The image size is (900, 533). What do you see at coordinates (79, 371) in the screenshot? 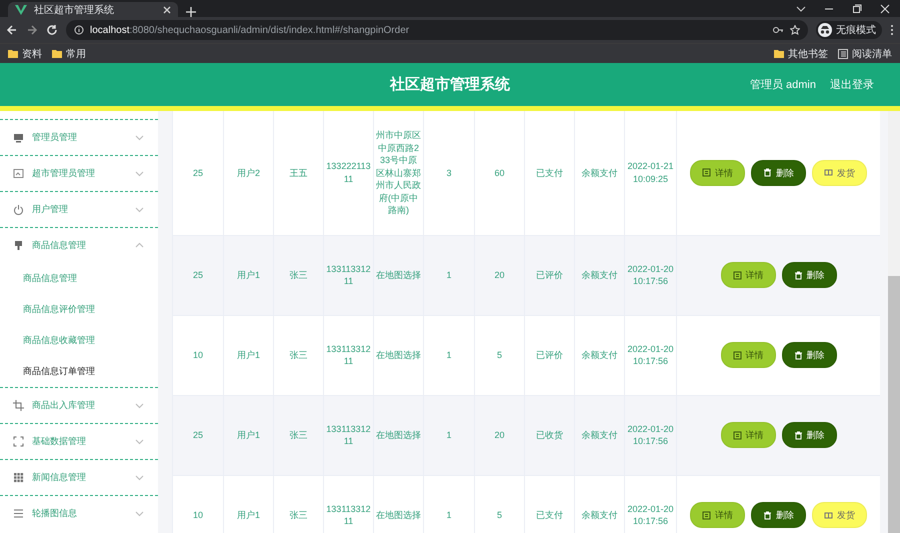
I see `submenu-item: 商品信息订单管理` at bounding box center [79, 371].